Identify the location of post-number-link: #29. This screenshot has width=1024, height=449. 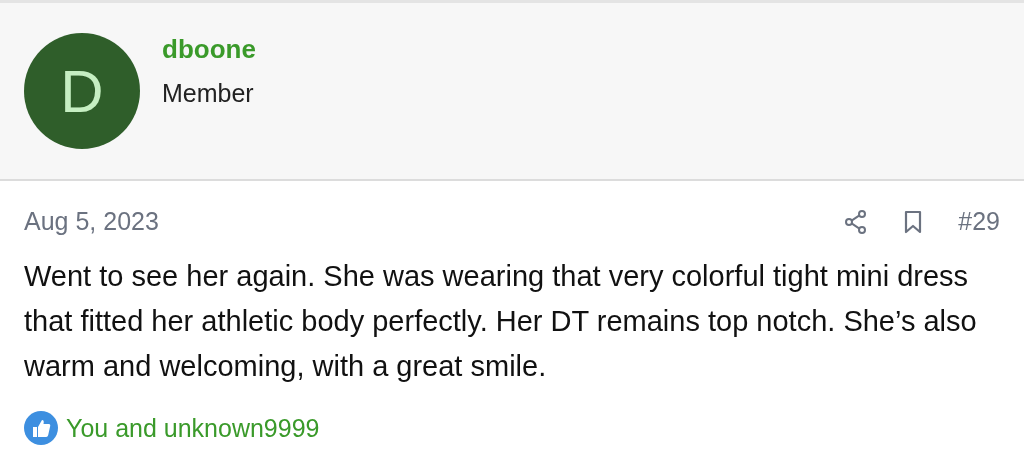
(979, 221).